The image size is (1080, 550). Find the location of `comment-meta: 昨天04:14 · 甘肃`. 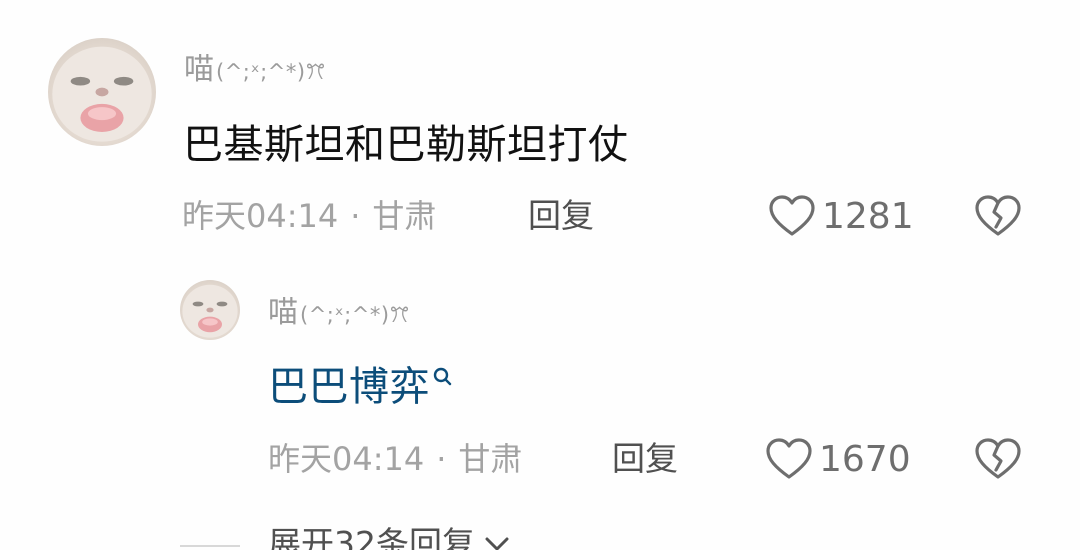

comment-meta: 昨天04:14 · 甘肃 is located at coordinates (309, 216).